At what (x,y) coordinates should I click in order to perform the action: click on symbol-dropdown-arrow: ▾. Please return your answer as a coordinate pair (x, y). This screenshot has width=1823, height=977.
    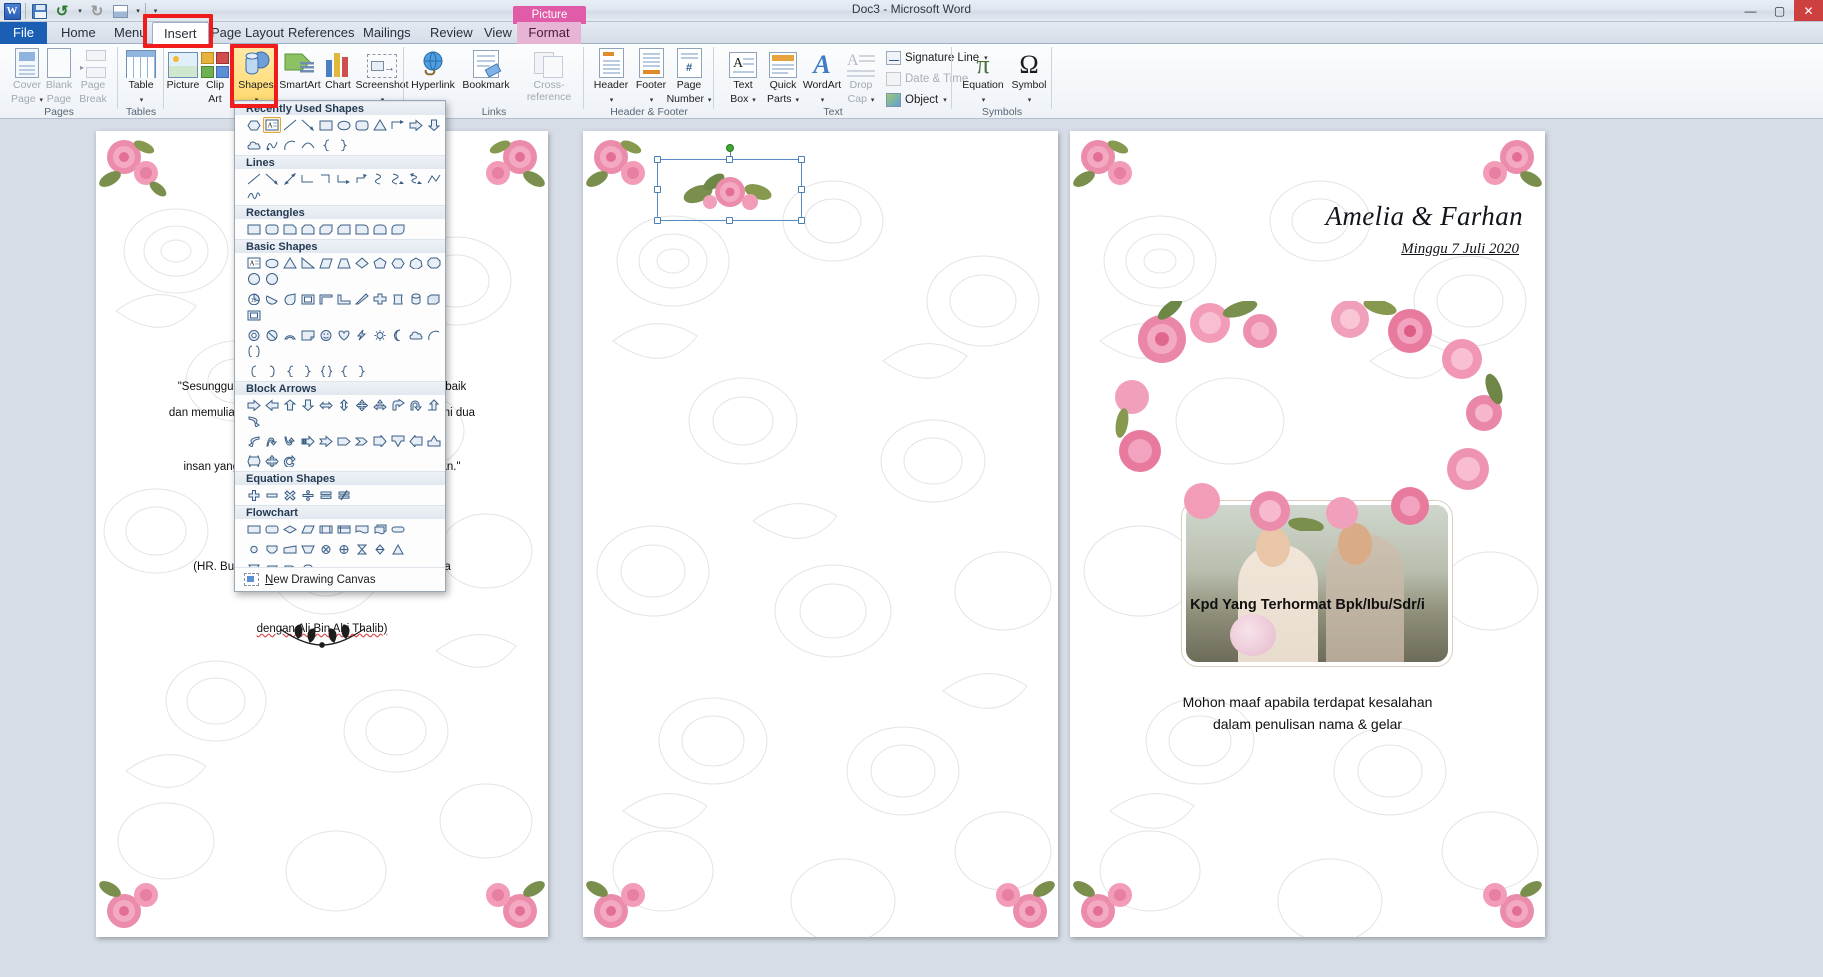
    Looking at the image, I should click on (1029, 100).